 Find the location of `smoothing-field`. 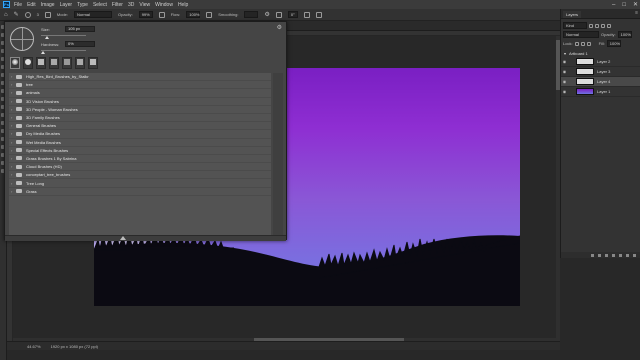

smoothing-field is located at coordinates (251, 14).